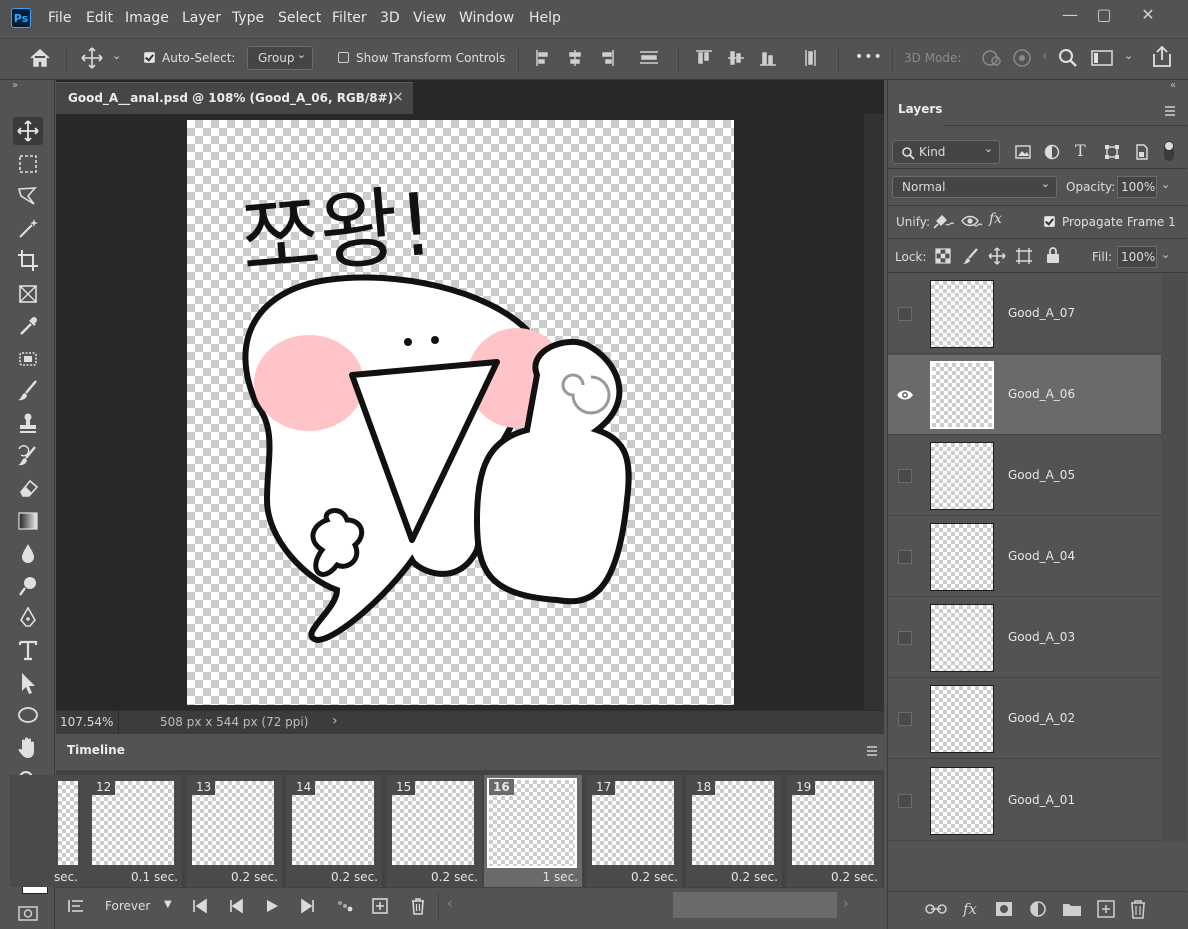  I want to click on eyedropper-tool-button, so click(28, 326).